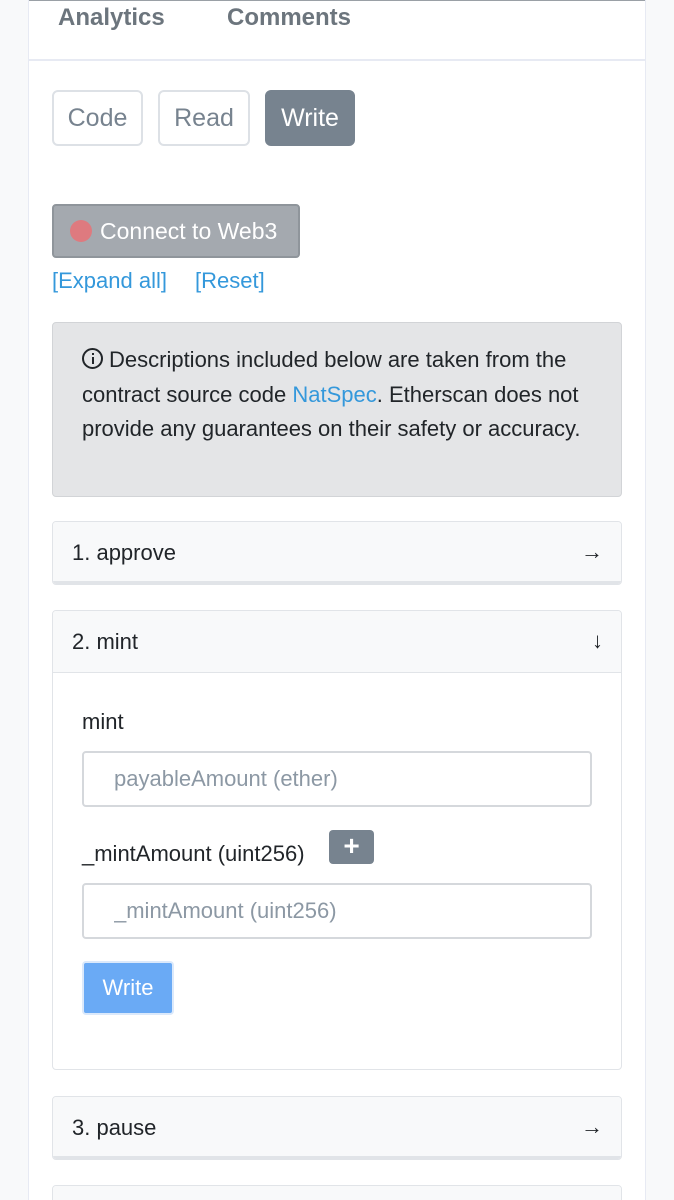 This screenshot has height=1200, width=674. What do you see at coordinates (109, 281) in the screenshot?
I see `expand-all-link: [Expand all]` at bounding box center [109, 281].